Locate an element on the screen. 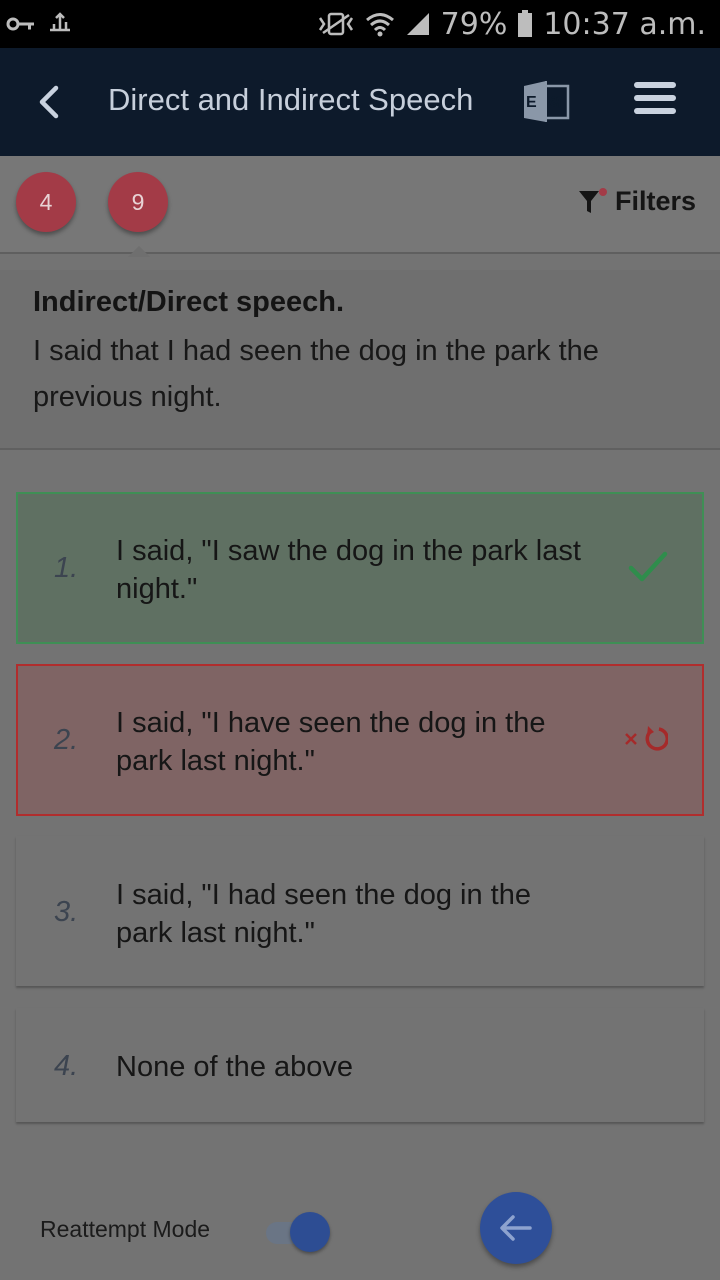 This screenshot has width=720, height=1280. question-heading: Indirect/Direct speech. is located at coordinates (189, 302).